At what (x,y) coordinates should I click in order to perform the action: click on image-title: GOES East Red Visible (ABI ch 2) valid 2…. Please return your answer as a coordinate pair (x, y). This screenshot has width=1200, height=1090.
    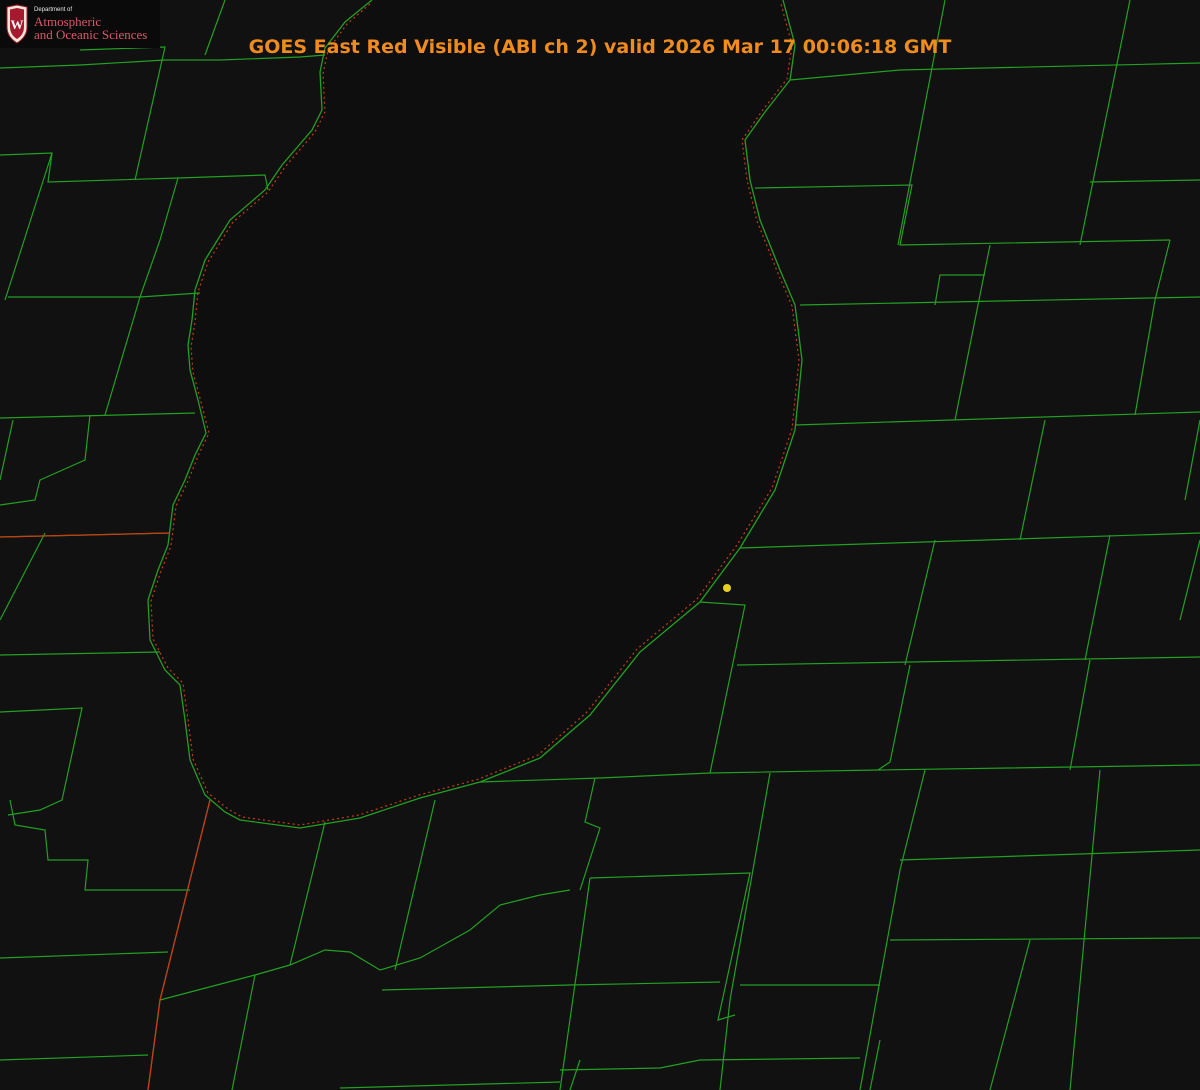
    Looking at the image, I should click on (600, 47).